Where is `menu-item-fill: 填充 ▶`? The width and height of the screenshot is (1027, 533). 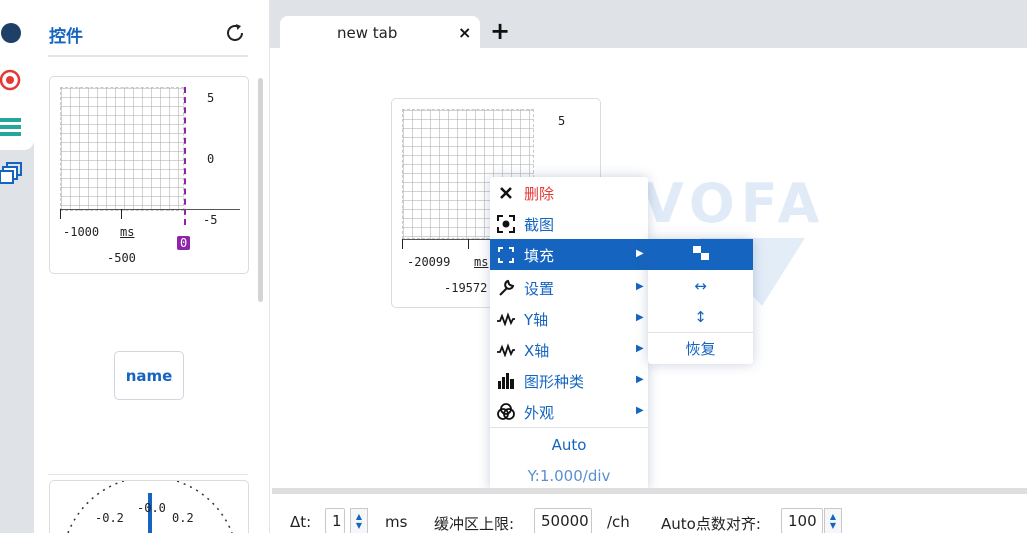 menu-item-fill: 填充 ▶ is located at coordinates (569, 254).